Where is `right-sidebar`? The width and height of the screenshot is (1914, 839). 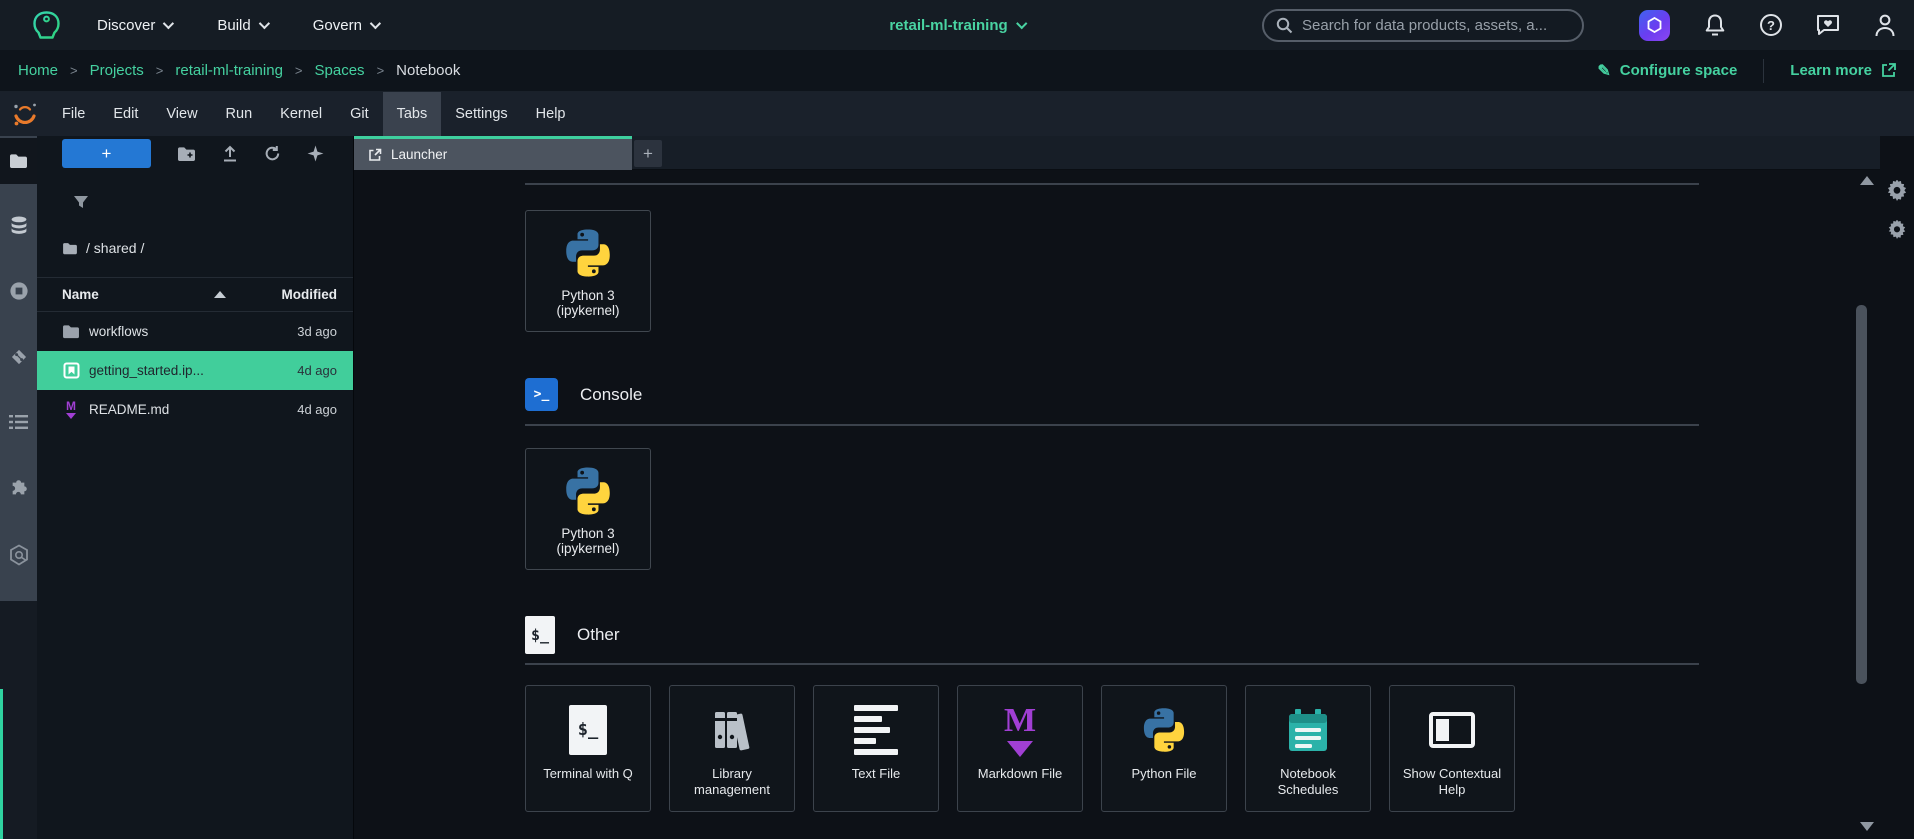
right-sidebar is located at coordinates (1897, 487).